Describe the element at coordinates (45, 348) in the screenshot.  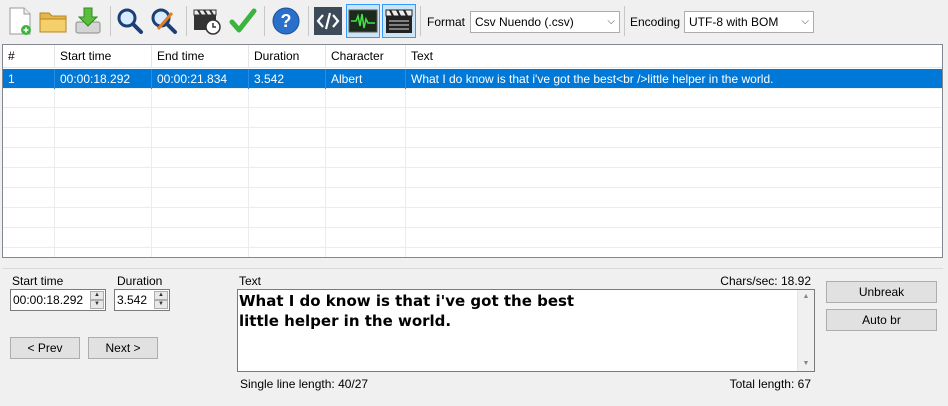
I see `prev-button: < Prev` at that location.